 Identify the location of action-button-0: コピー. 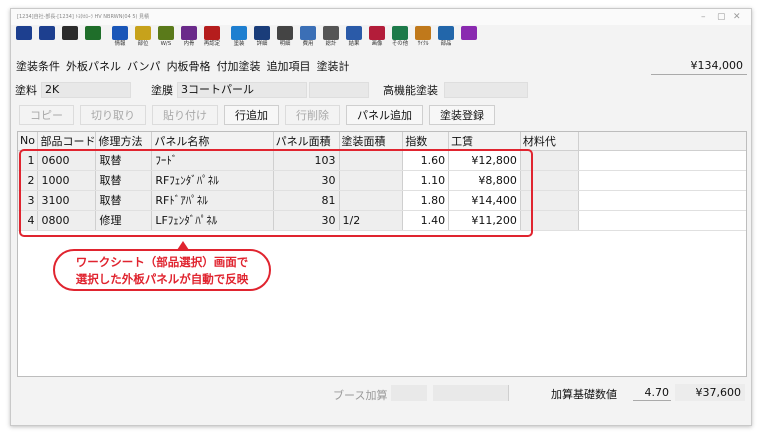
(46, 115).